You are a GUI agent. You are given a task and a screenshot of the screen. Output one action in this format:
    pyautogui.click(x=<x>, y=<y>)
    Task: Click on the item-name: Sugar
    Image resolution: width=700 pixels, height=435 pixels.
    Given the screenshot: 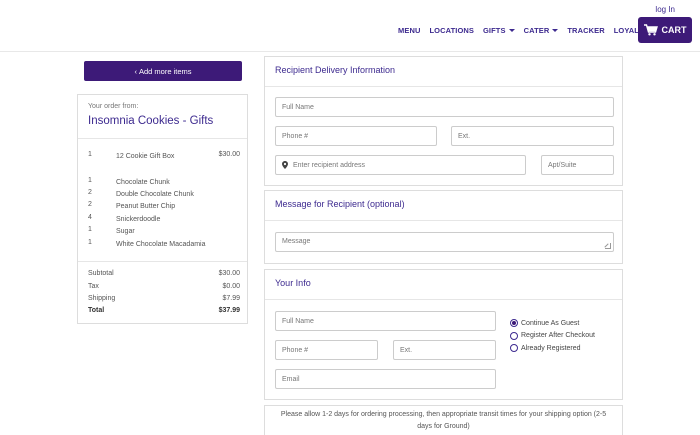 What is the action you would take?
    pyautogui.click(x=125, y=231)
    